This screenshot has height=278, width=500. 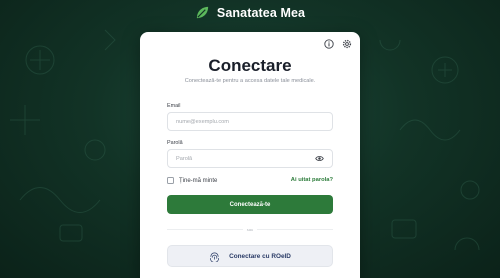 I want to click on info-circle-icon, so click(x=329, y=44).